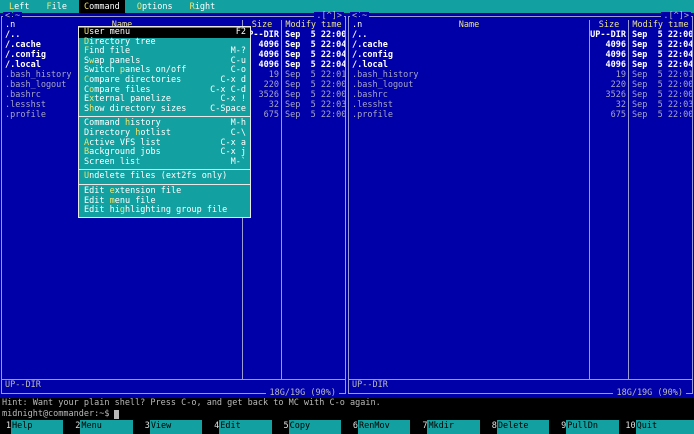 The height and width of the screenshot is (434, 694). What do you see at coordinates (117, 60) in the screenshot?
I see `label-post: ap panels` at bounding box center [117, 60].